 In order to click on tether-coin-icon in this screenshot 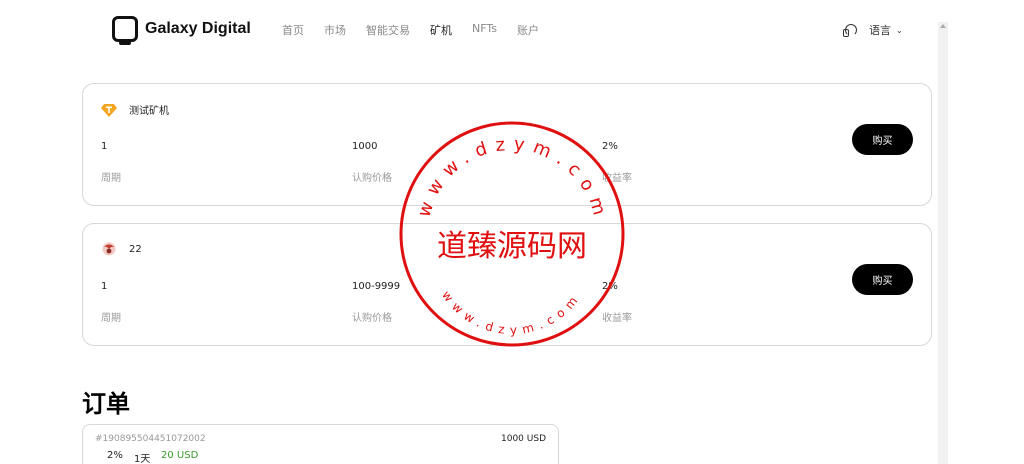, I will do `click(109, 110)`.